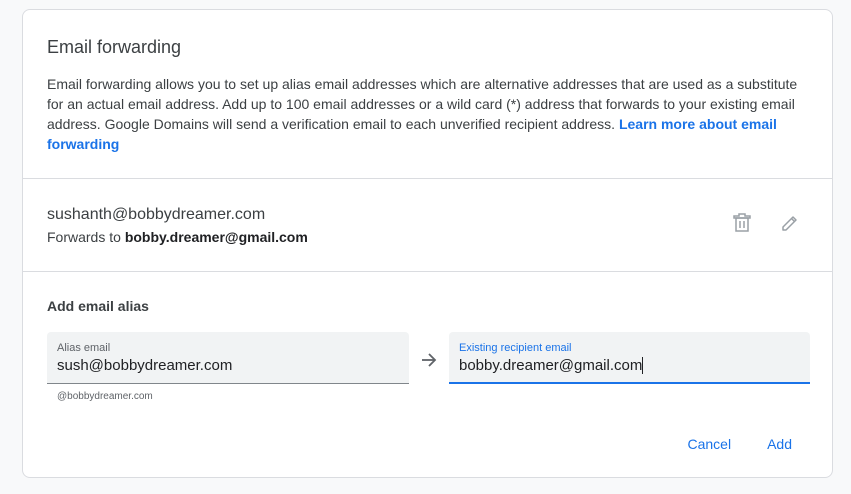 This screenshot has height=494, width=851. I want to click on alias-email-input, so click(228, 366).